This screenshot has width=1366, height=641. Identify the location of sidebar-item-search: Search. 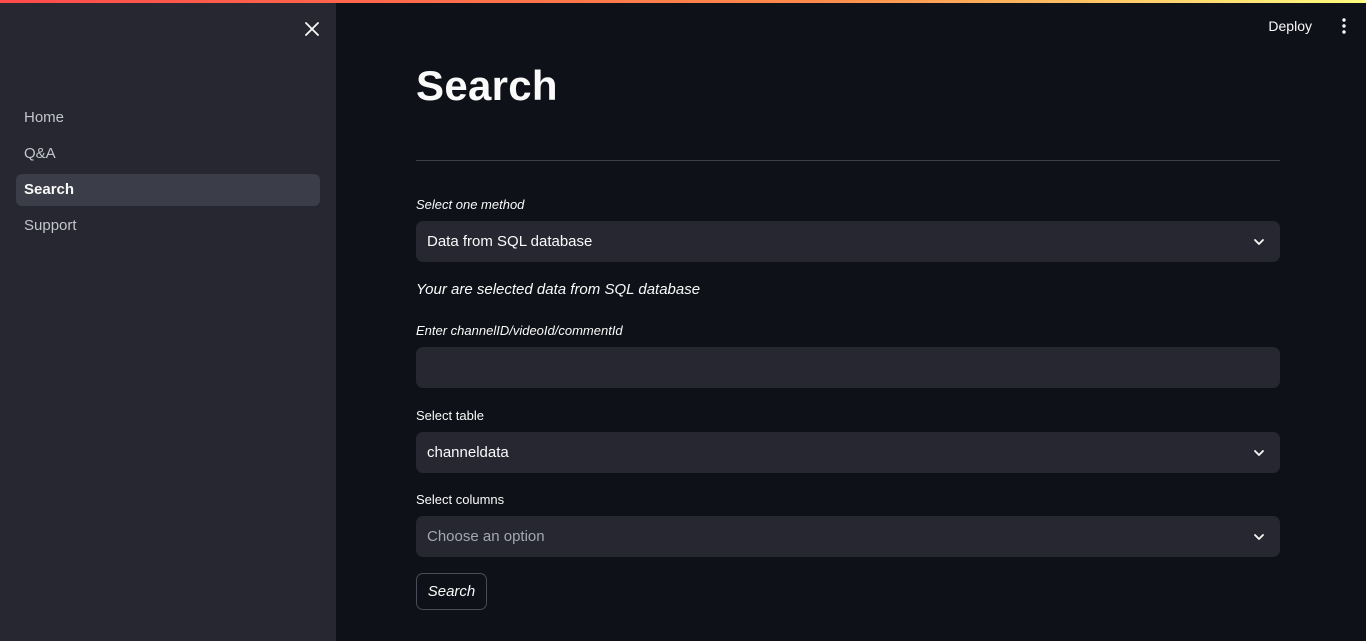
(168, 190).